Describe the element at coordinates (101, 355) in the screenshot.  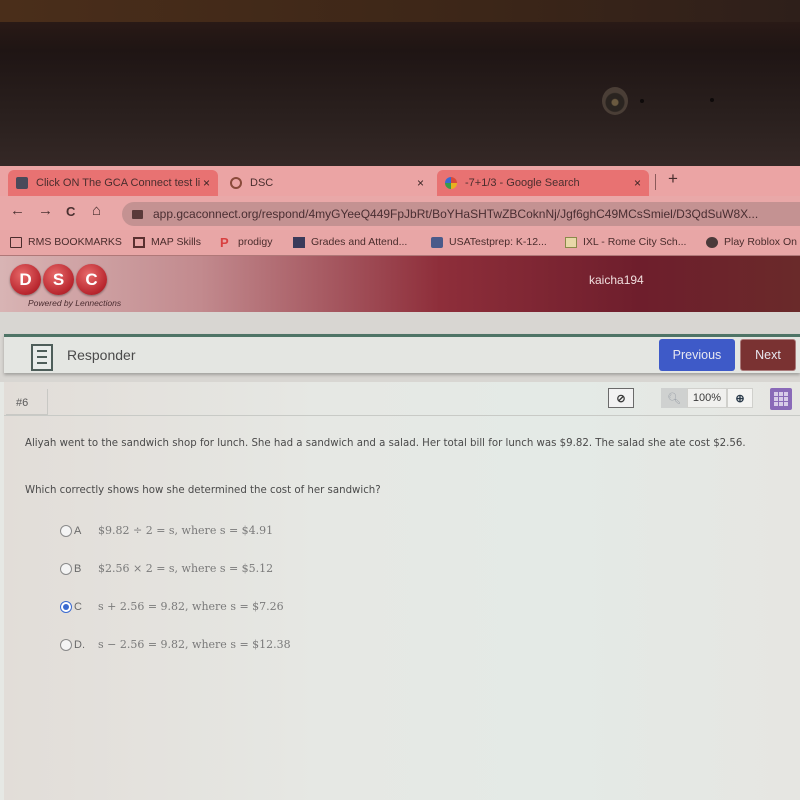
I see `responder-title: Responder` at that location.